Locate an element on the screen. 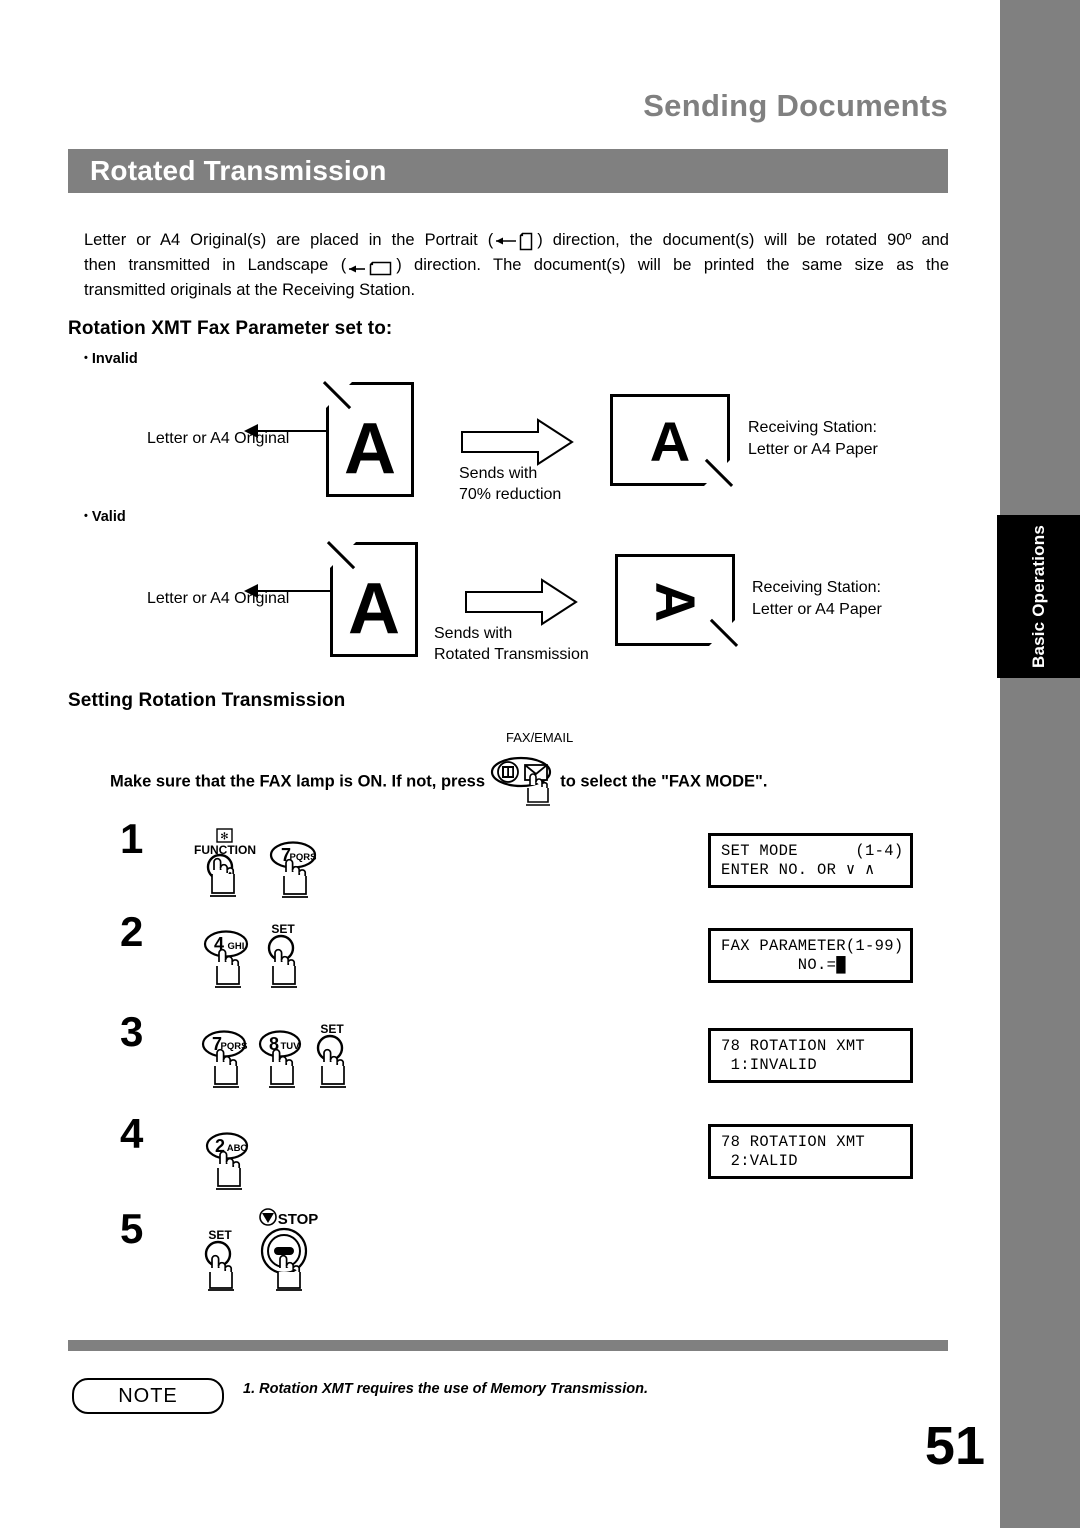  received-glyph-invalid: A is located at coordinates (670, 441).